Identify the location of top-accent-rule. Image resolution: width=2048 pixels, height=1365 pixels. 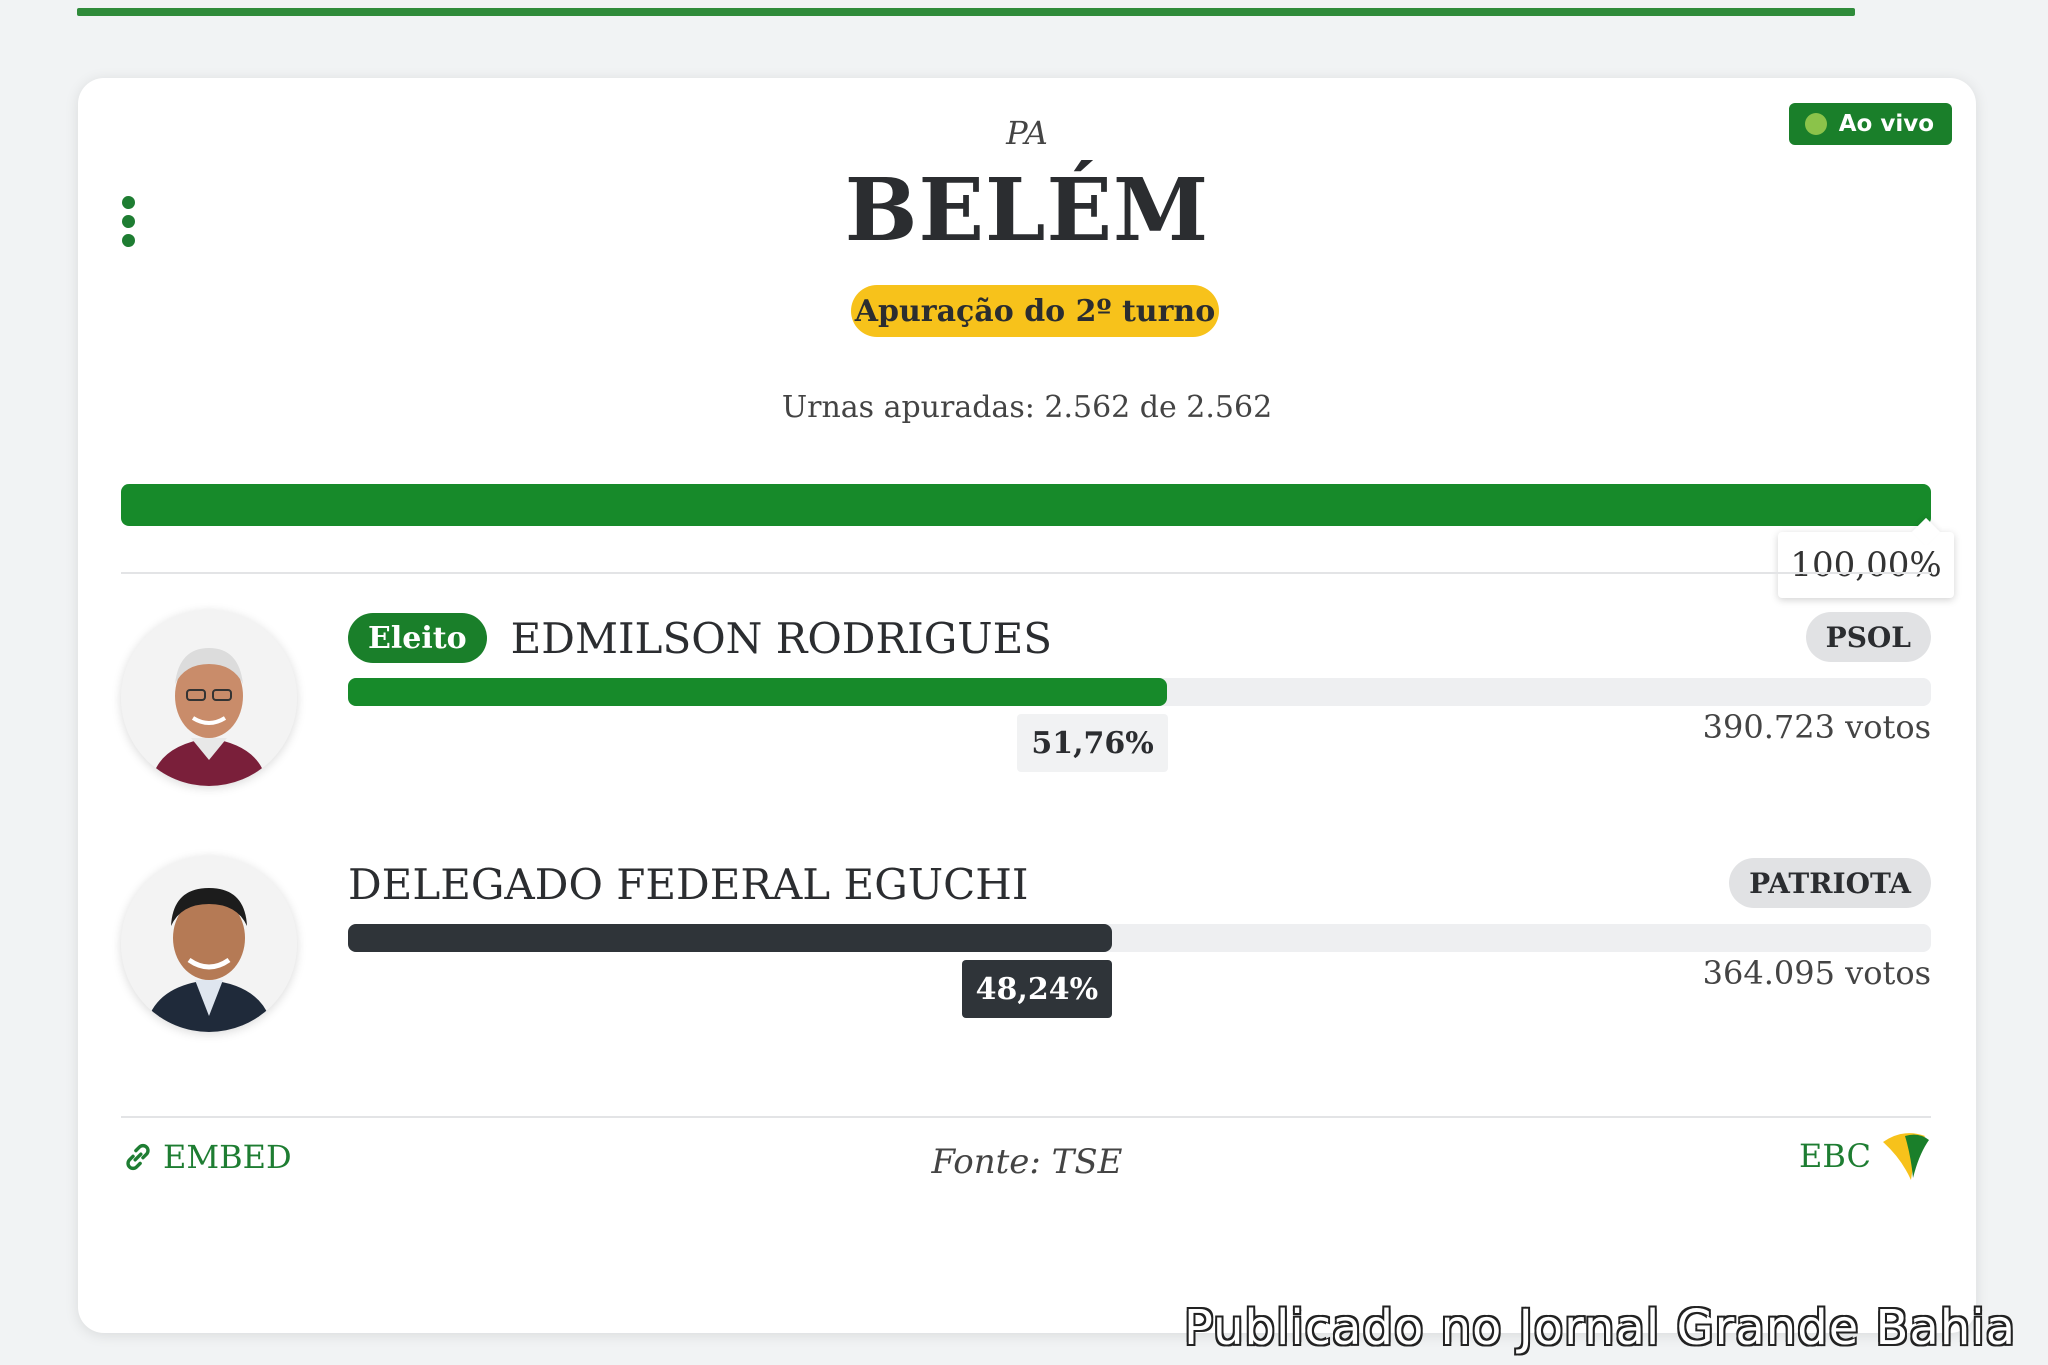
(966, 12).